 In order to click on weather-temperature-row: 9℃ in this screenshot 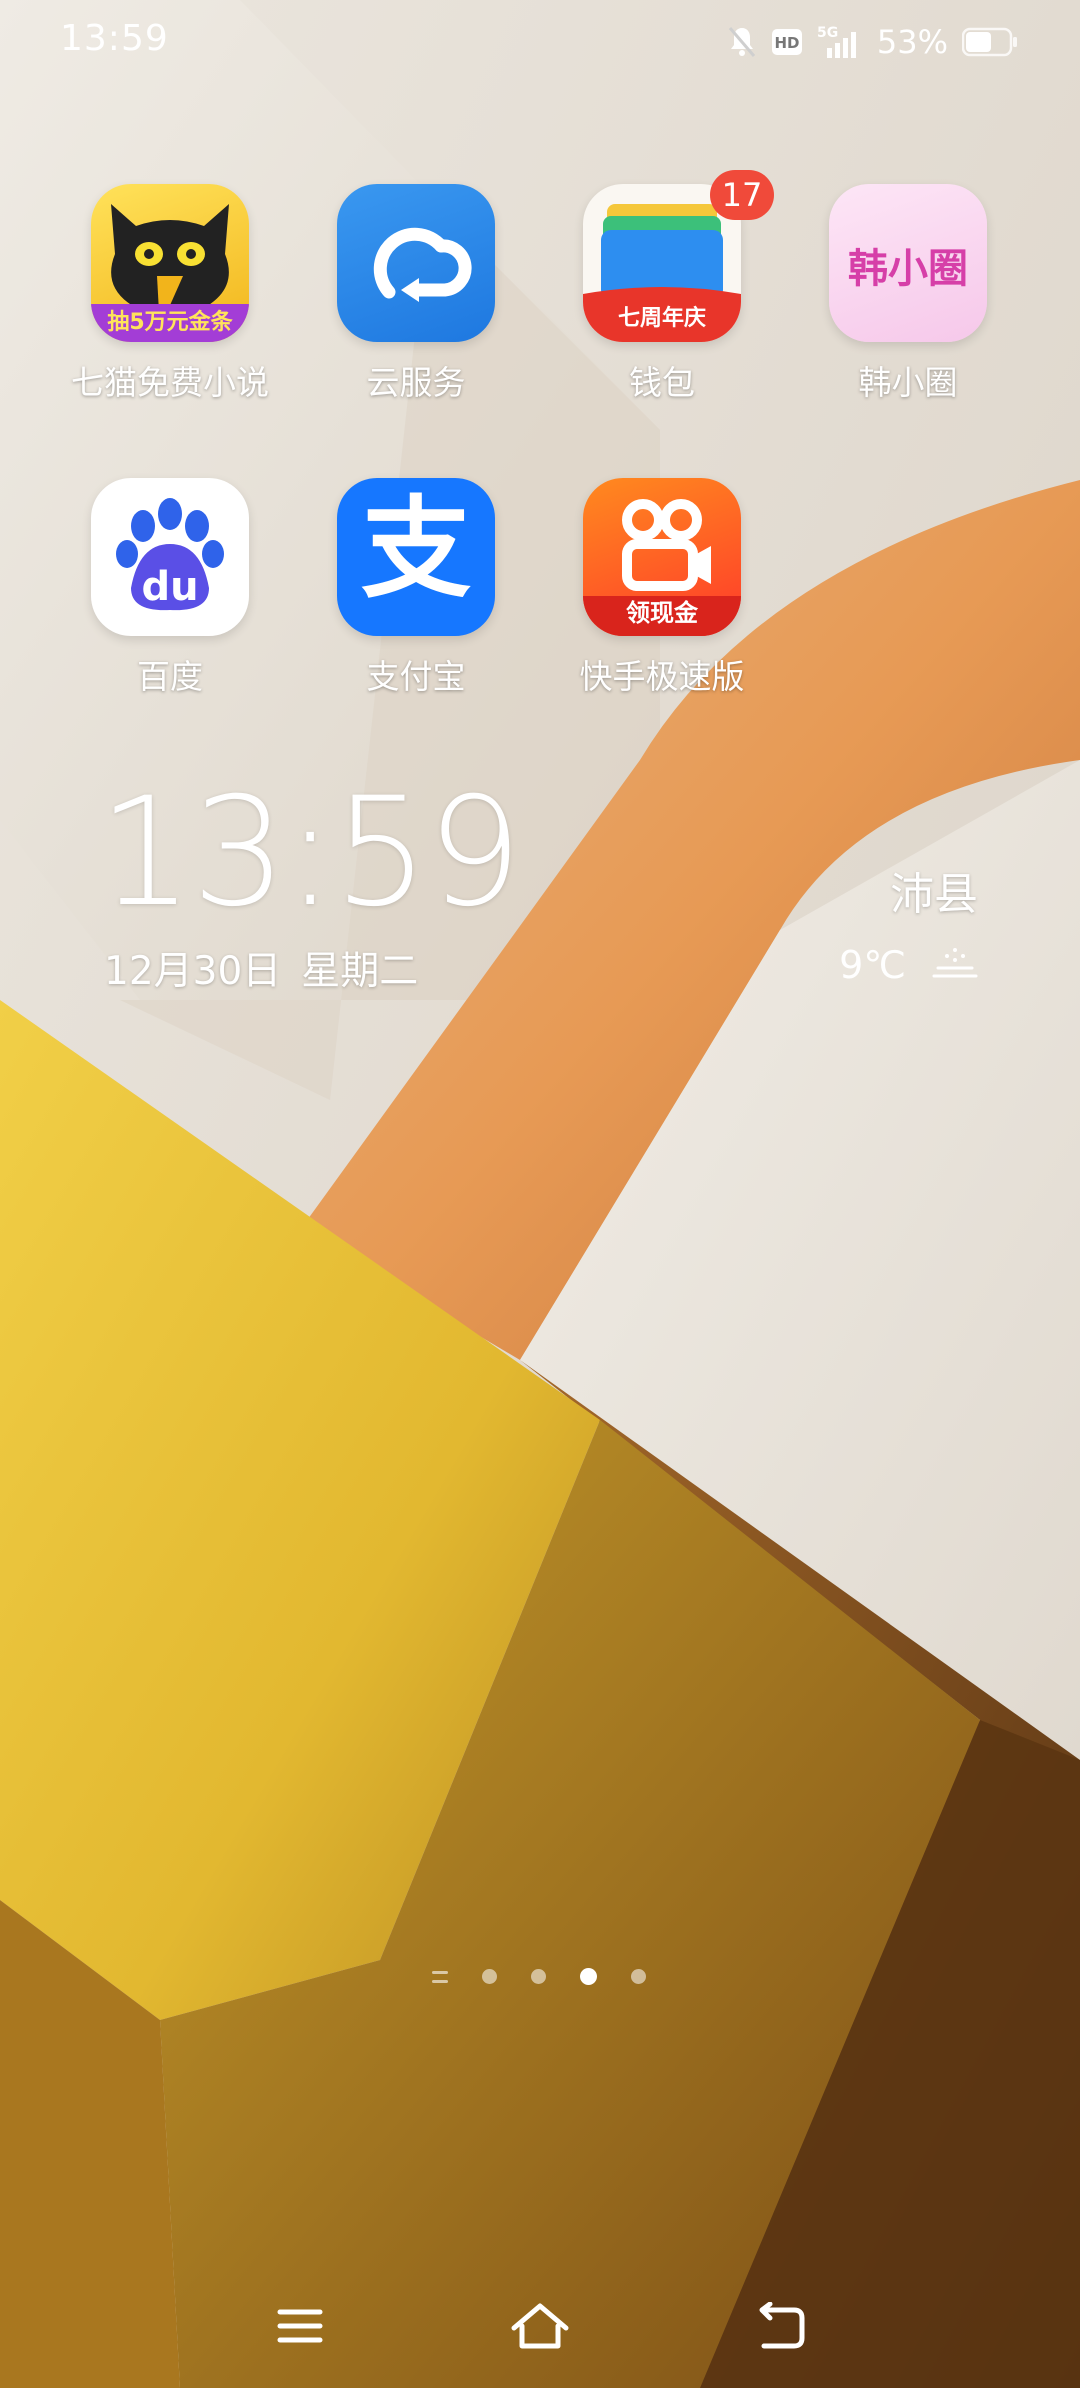, I will do `click(908, 964)`.